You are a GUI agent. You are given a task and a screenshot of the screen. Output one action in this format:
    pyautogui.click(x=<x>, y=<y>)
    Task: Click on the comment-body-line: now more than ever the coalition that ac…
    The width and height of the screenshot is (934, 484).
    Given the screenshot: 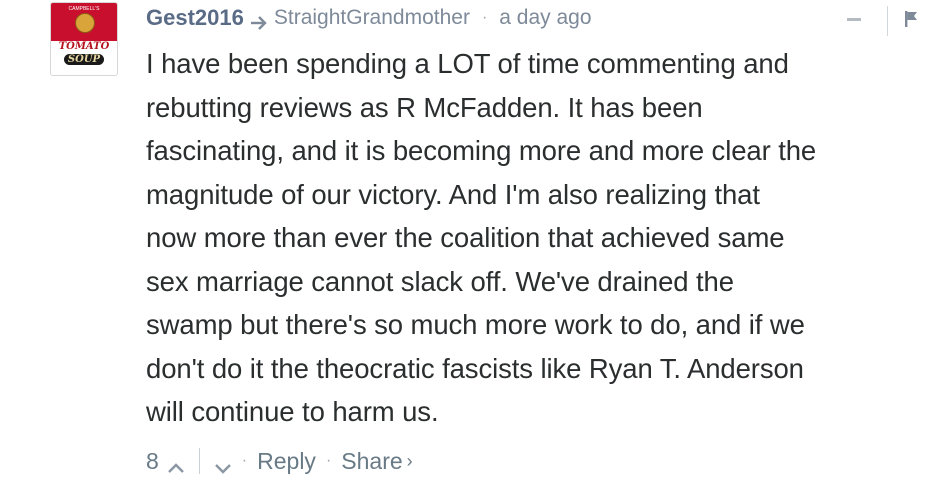 What is the action you would take?
    pyautogui.click(x=465, y=237)
    